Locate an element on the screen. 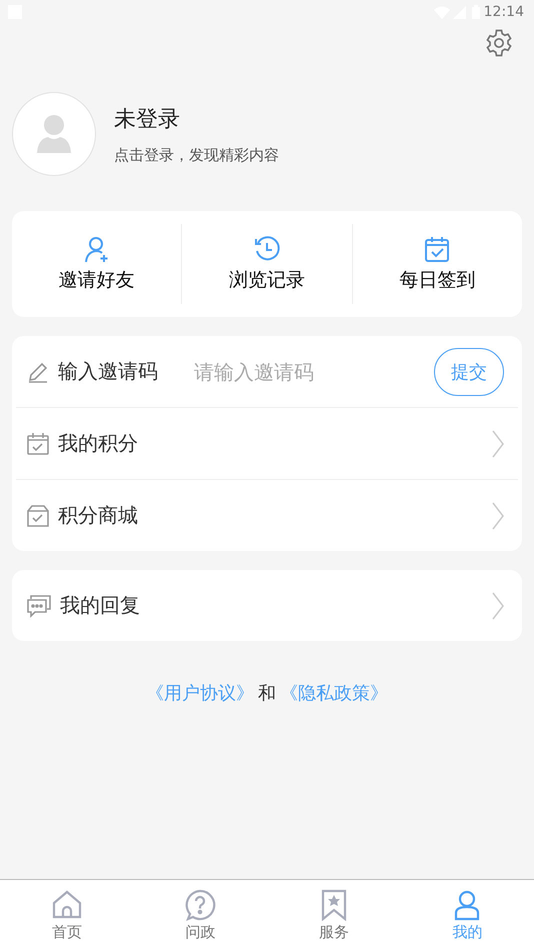 This screenshot has height=950, width=534. quick-action: 每日签到 is located at coordinates (437, 264).